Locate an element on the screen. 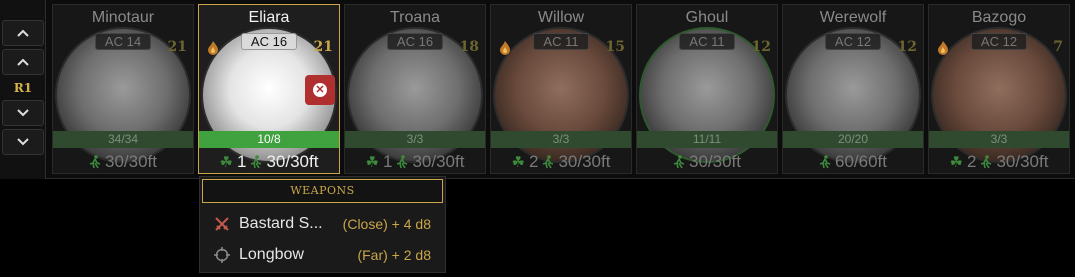  weapon-row: Longbow (Far) + 2 d8 is located at coordinates (322, 255).